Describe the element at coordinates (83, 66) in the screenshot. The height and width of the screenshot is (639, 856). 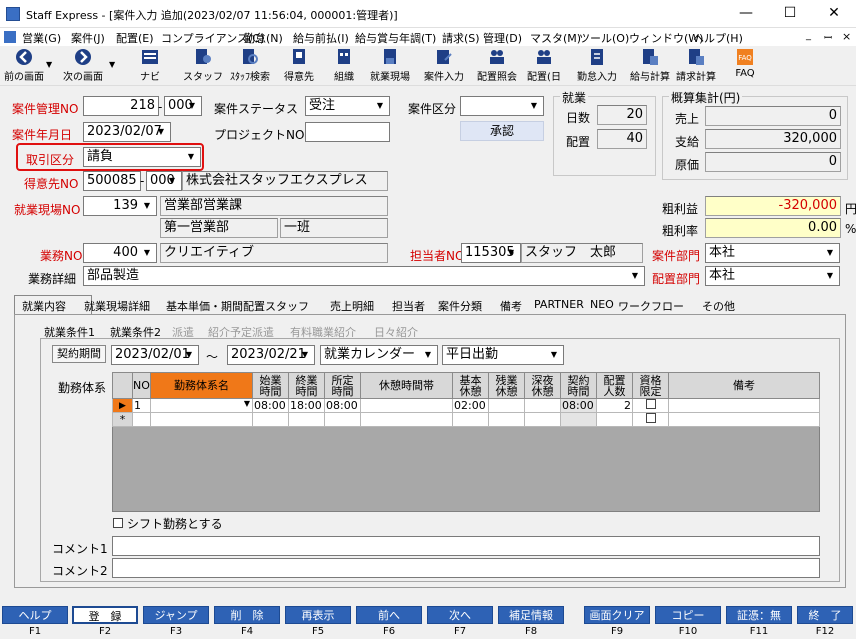
I see `next-screen-button: 次の画面` at that location.